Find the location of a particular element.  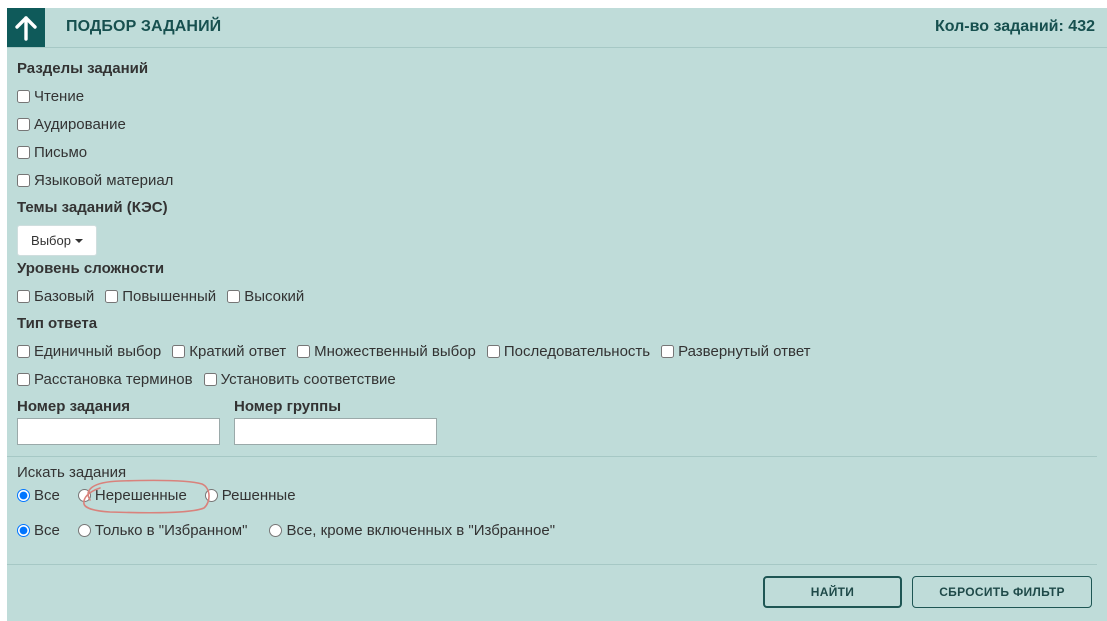

section-option-label: Языковой материал is located at coordinates (104, 180).